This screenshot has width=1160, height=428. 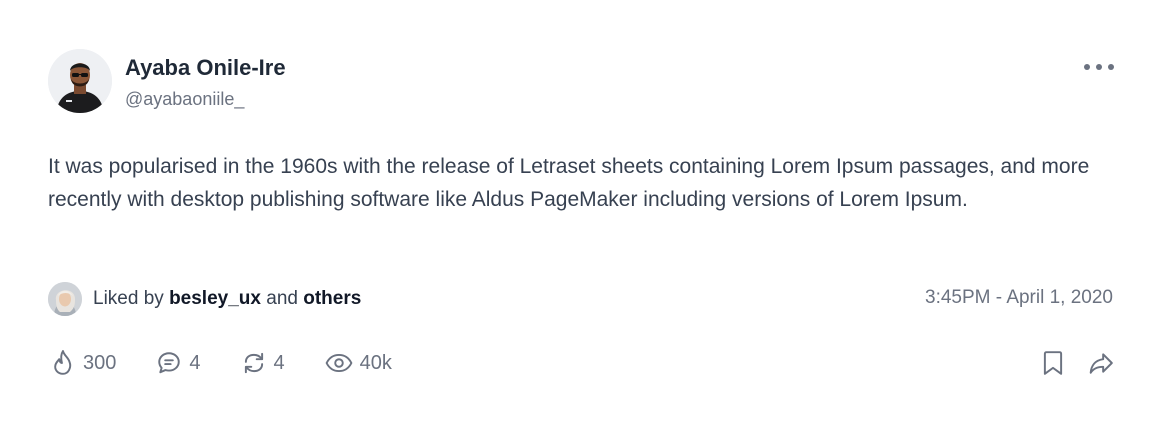 I want to click on author-identity: Ayaba Onile-Ire @ayabaoniile_, so click(x=205, y=81).